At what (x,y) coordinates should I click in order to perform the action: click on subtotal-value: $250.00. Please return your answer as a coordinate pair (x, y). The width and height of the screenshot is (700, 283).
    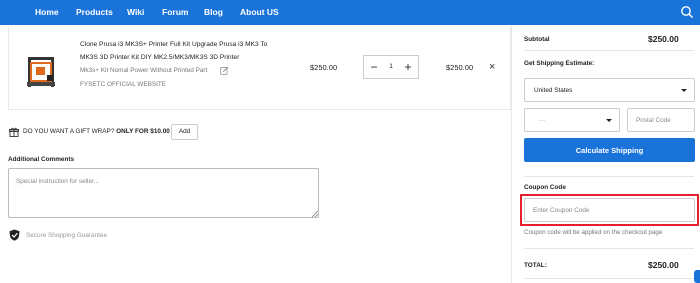
    Looking at the image, I should click on (663, 39).